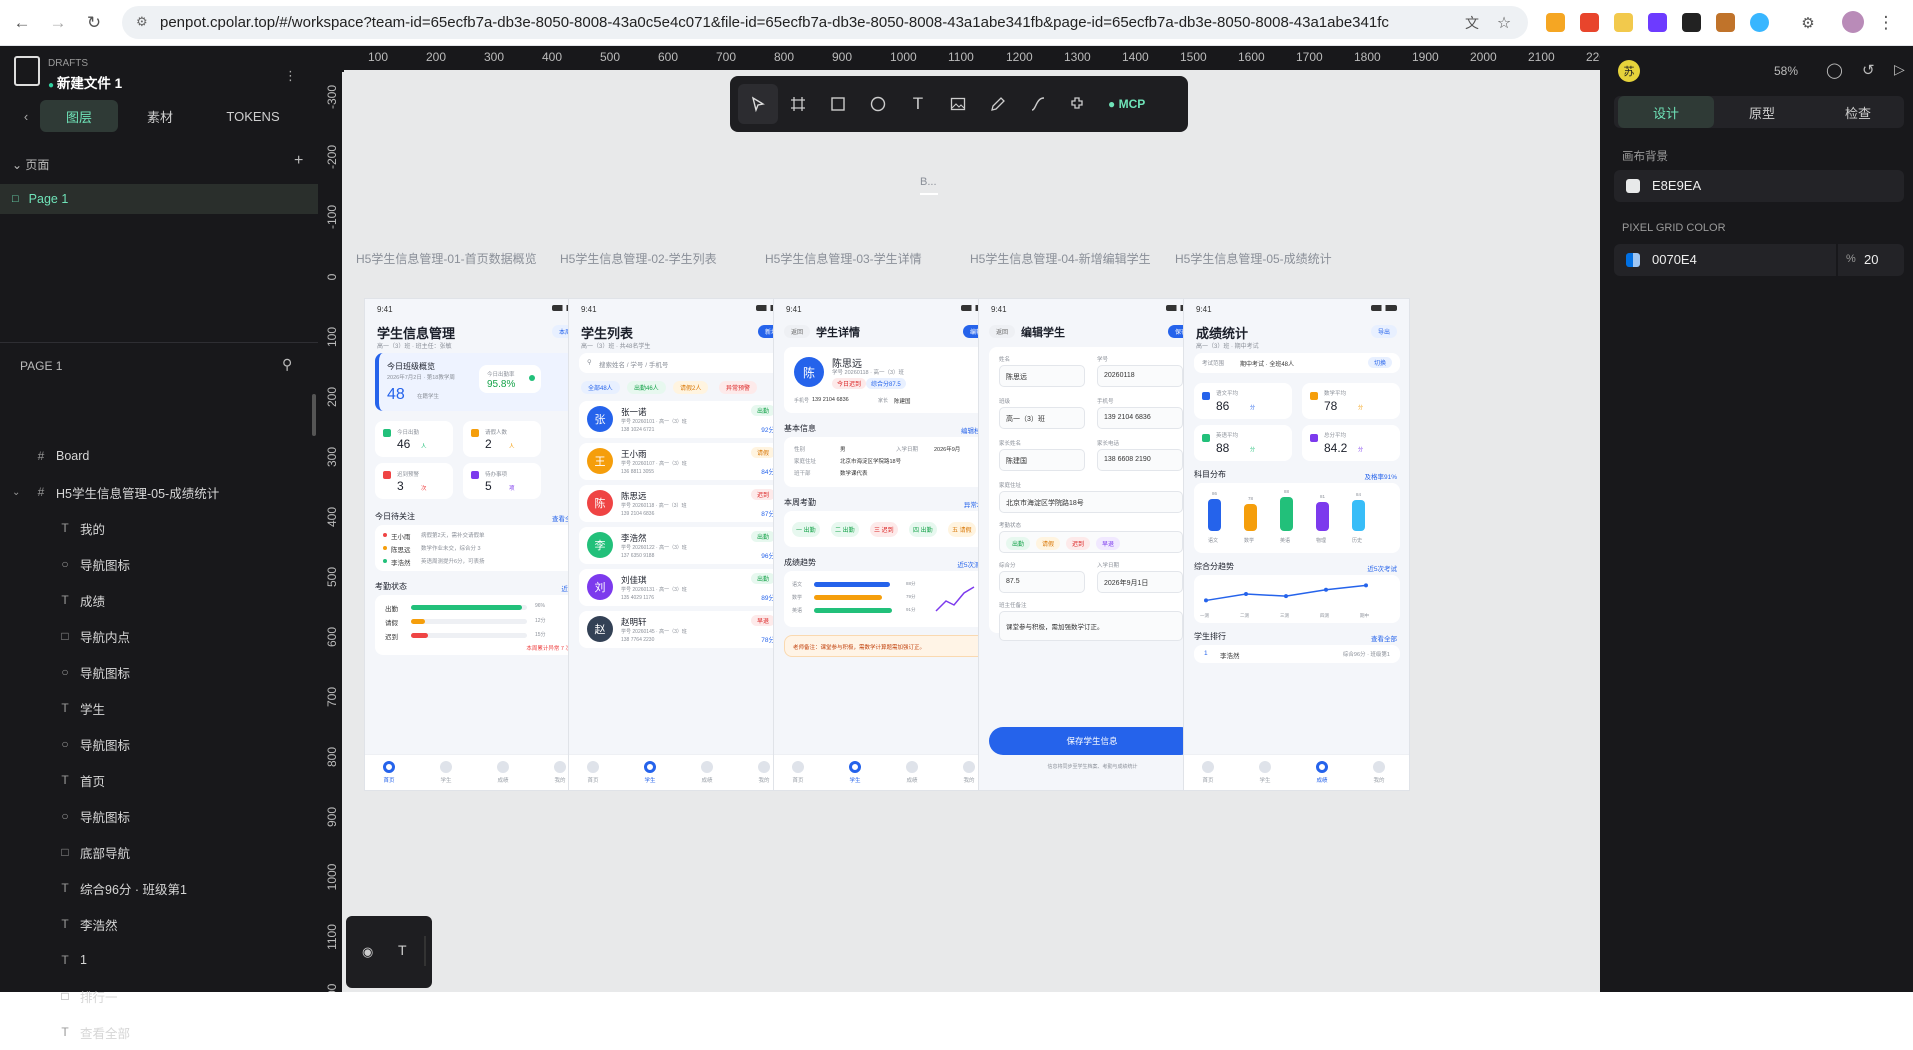 Image resolution: width=1913 pixels, height=1050 pixels. What do you see at coordinates (1018, 543) in the screenshot?
I see `attendance-option: 出勤` at bounding box center [1018, 543].